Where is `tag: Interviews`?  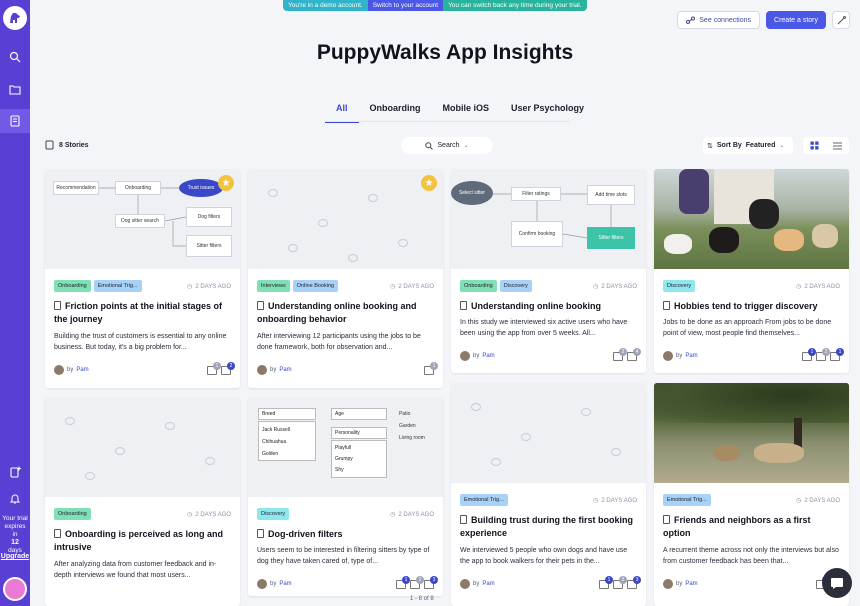
tag: Interviews is located at coordinates (273, 286).